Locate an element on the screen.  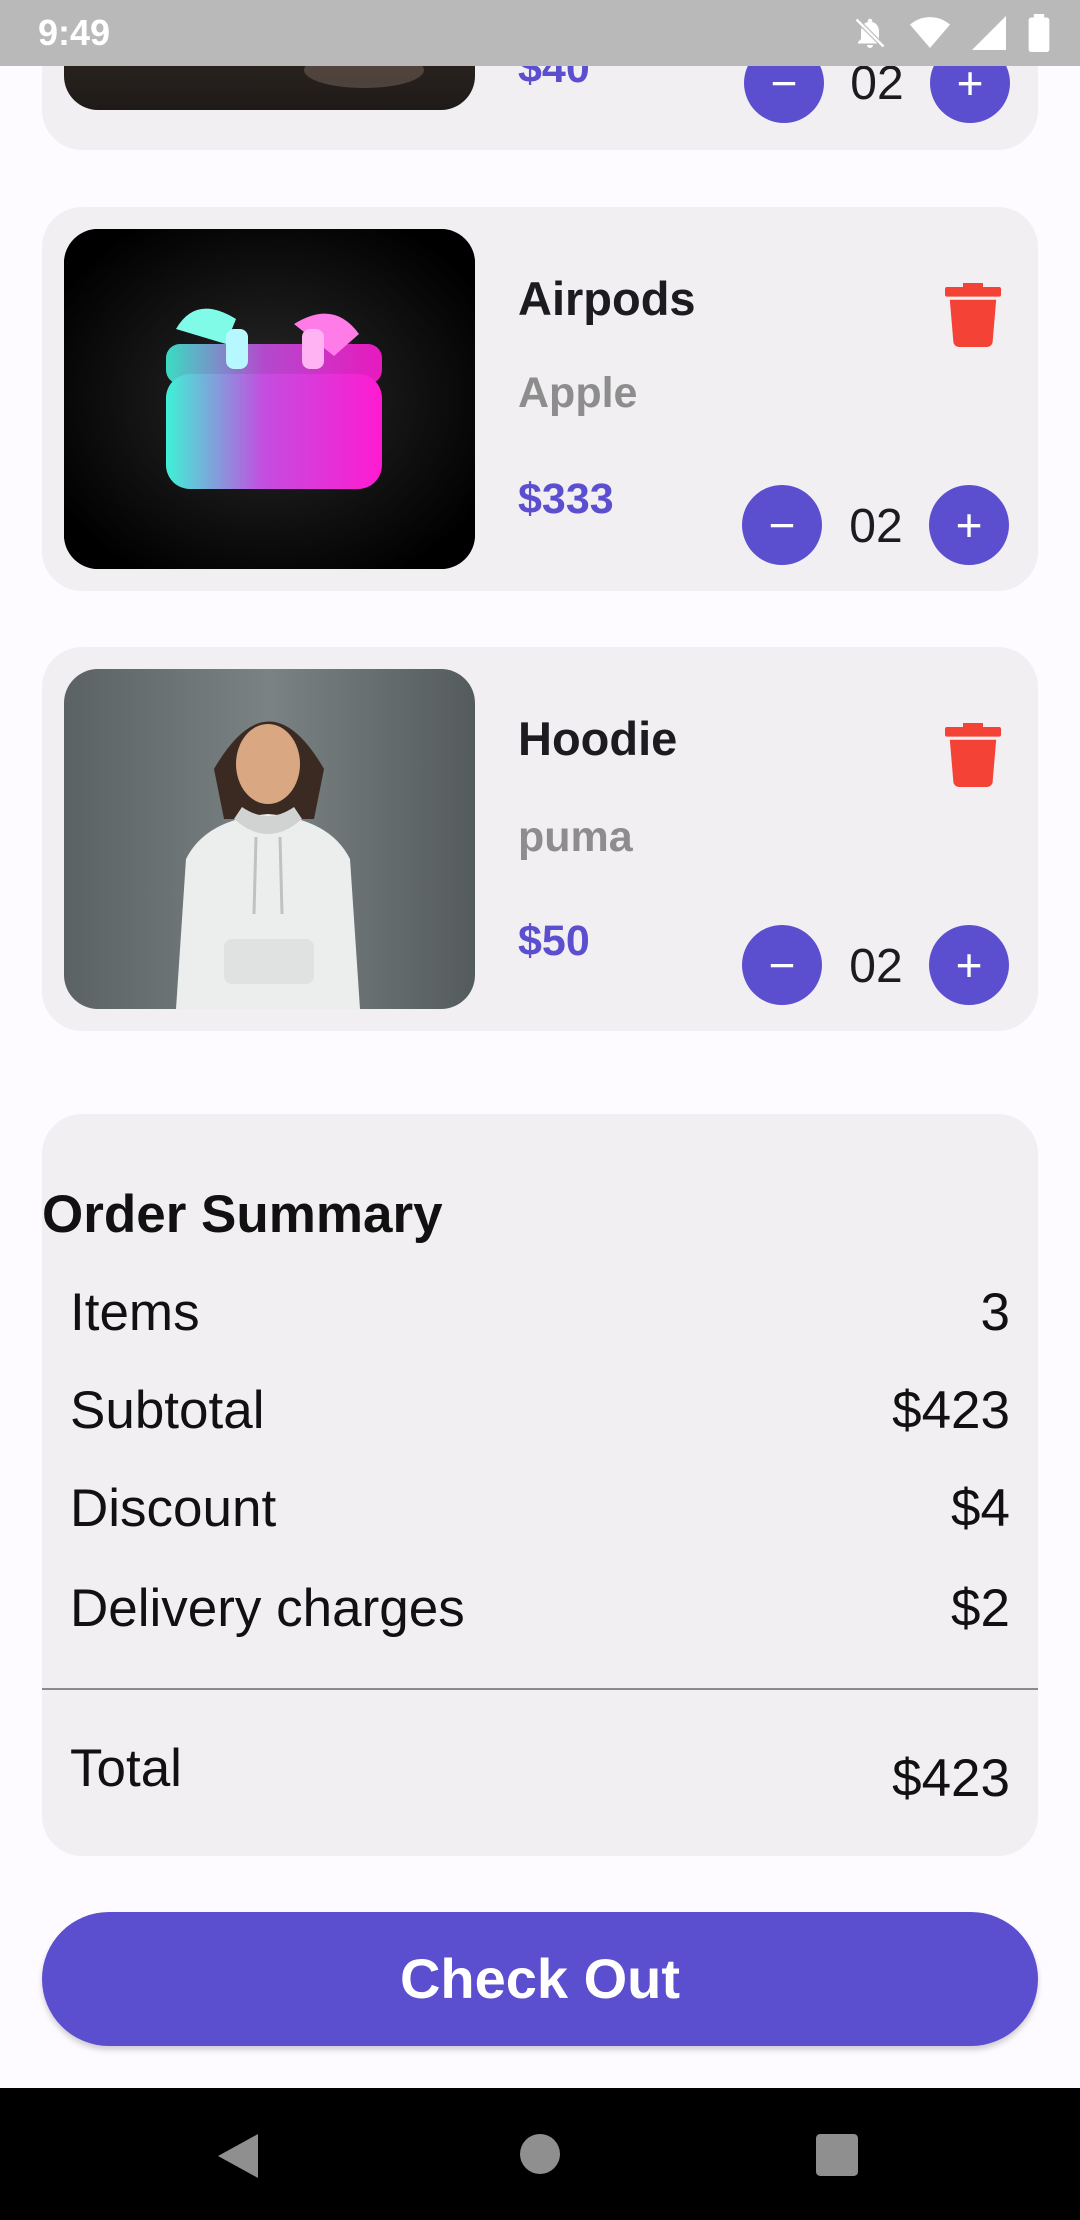
summary-title: Order Summary is located at coordinates (242, 1214).